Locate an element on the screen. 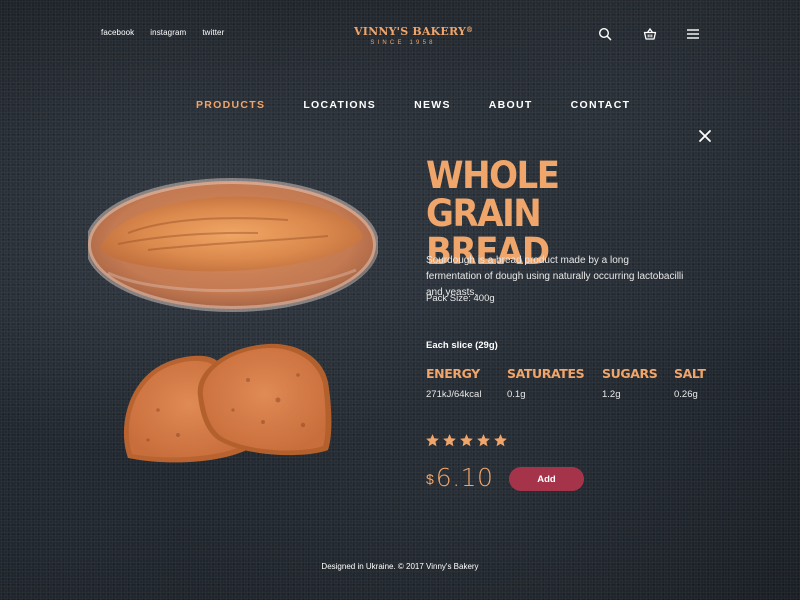 Image resolution: width=800 pixels, height=600 pixels. social-links: facebook instagram twitter is located at coordinates (162, 32).